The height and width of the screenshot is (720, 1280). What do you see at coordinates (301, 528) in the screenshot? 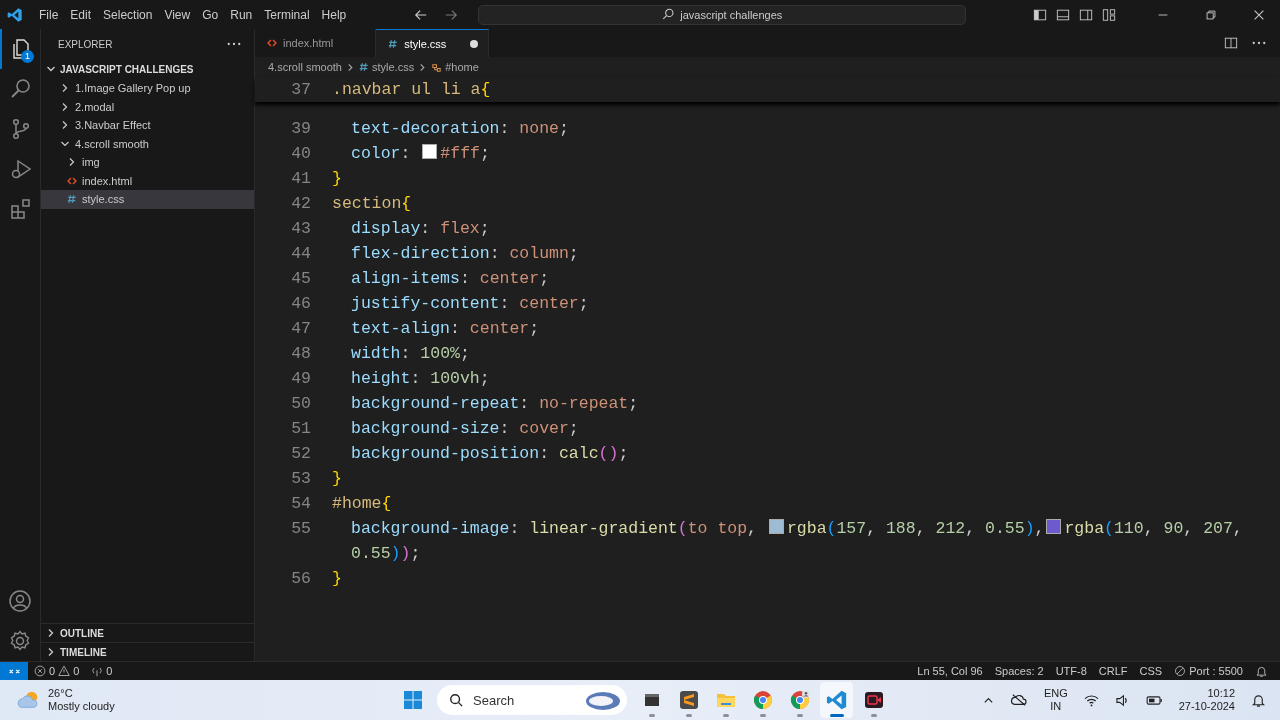
I see `line-number: 55` at bounding box center [301, 528].